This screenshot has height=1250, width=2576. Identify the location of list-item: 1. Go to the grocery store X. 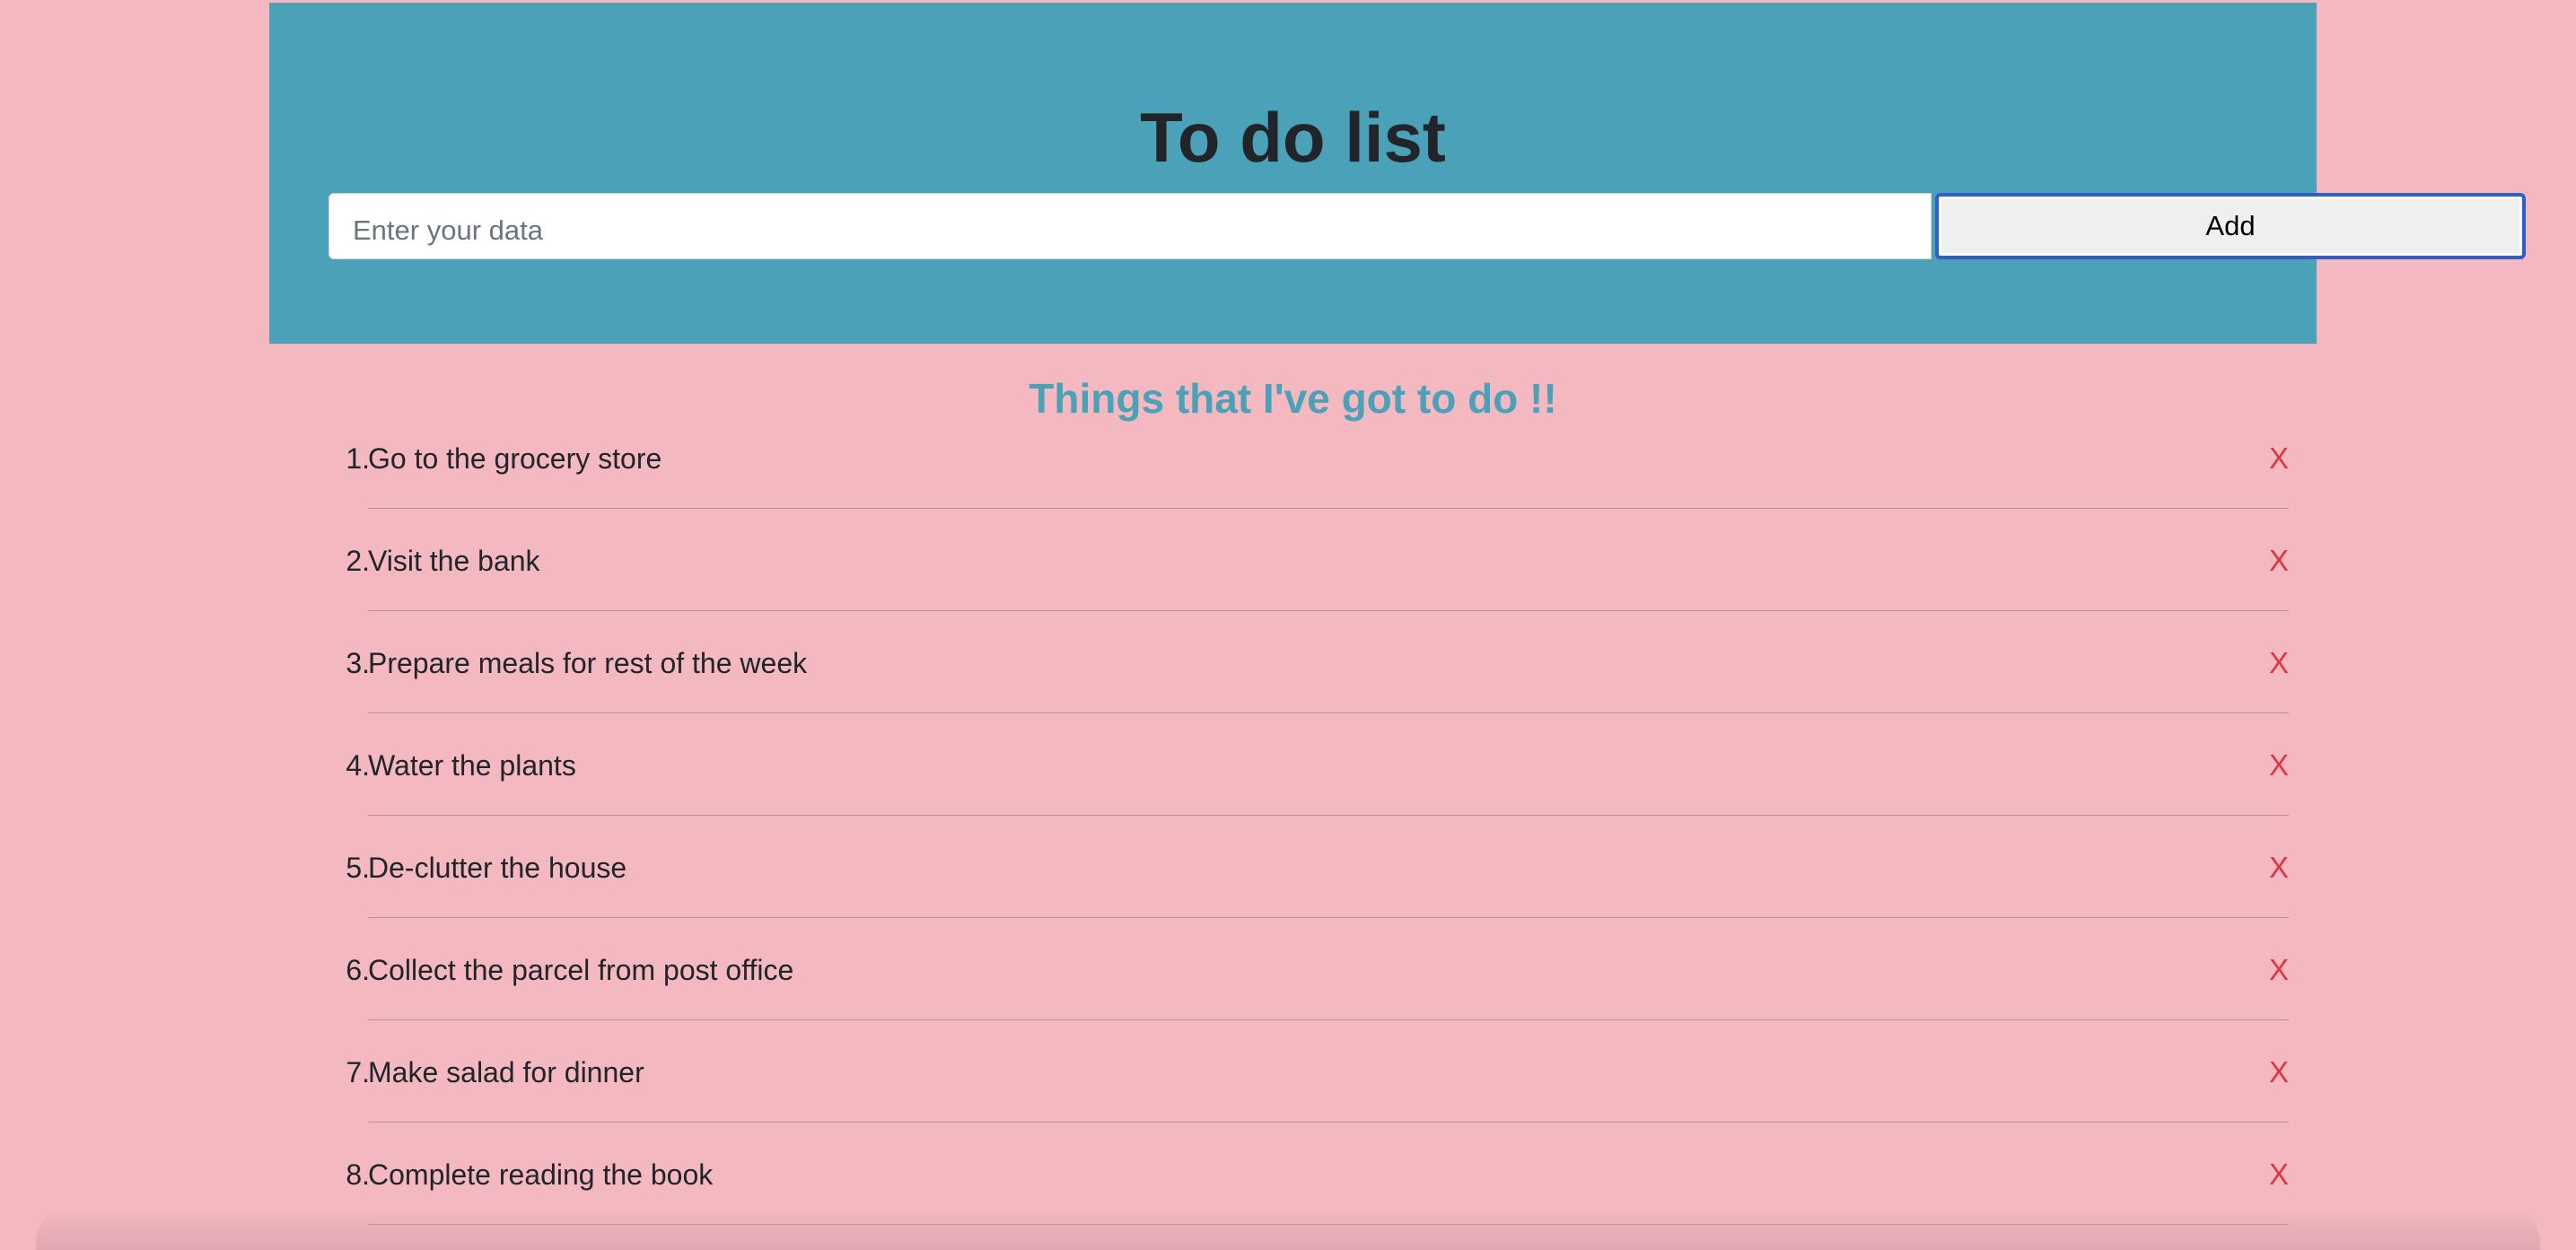
(1311, 484).